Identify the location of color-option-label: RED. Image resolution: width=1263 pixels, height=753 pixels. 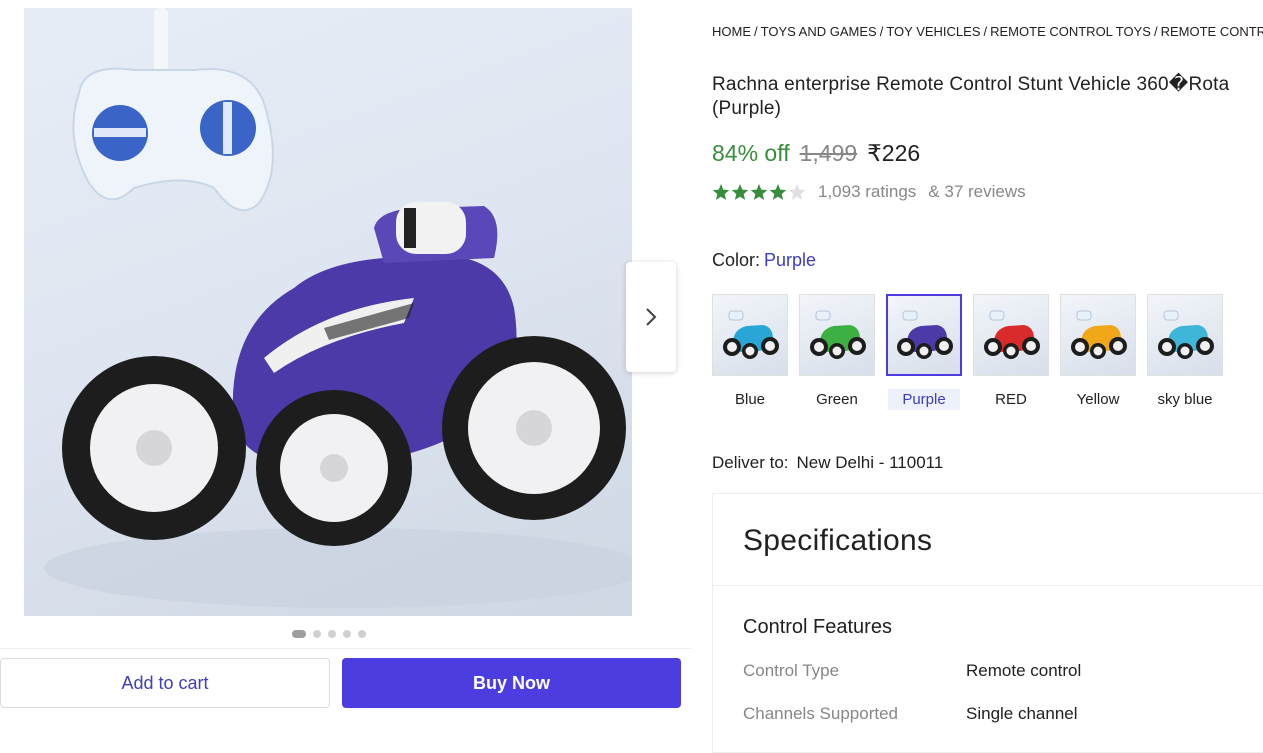
(1011, 399).